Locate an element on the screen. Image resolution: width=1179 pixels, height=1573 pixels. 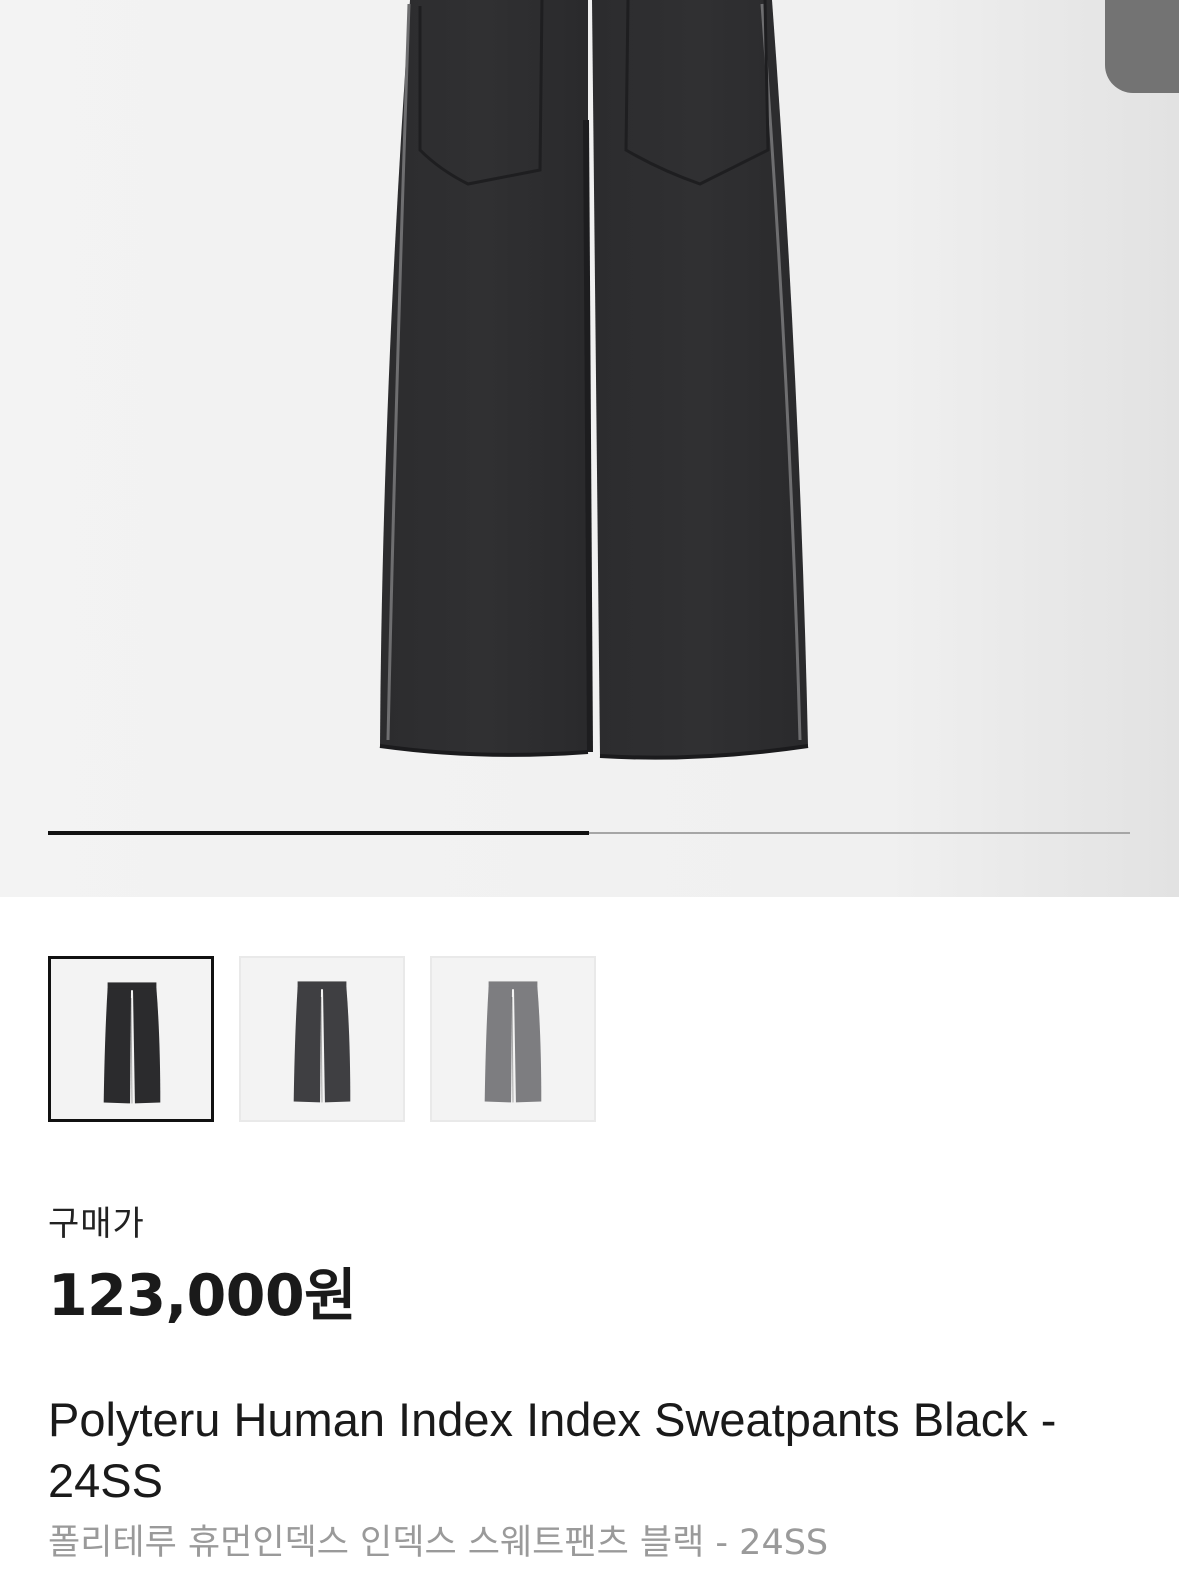
gallery-progress-track is located at coordinates (589, 833).